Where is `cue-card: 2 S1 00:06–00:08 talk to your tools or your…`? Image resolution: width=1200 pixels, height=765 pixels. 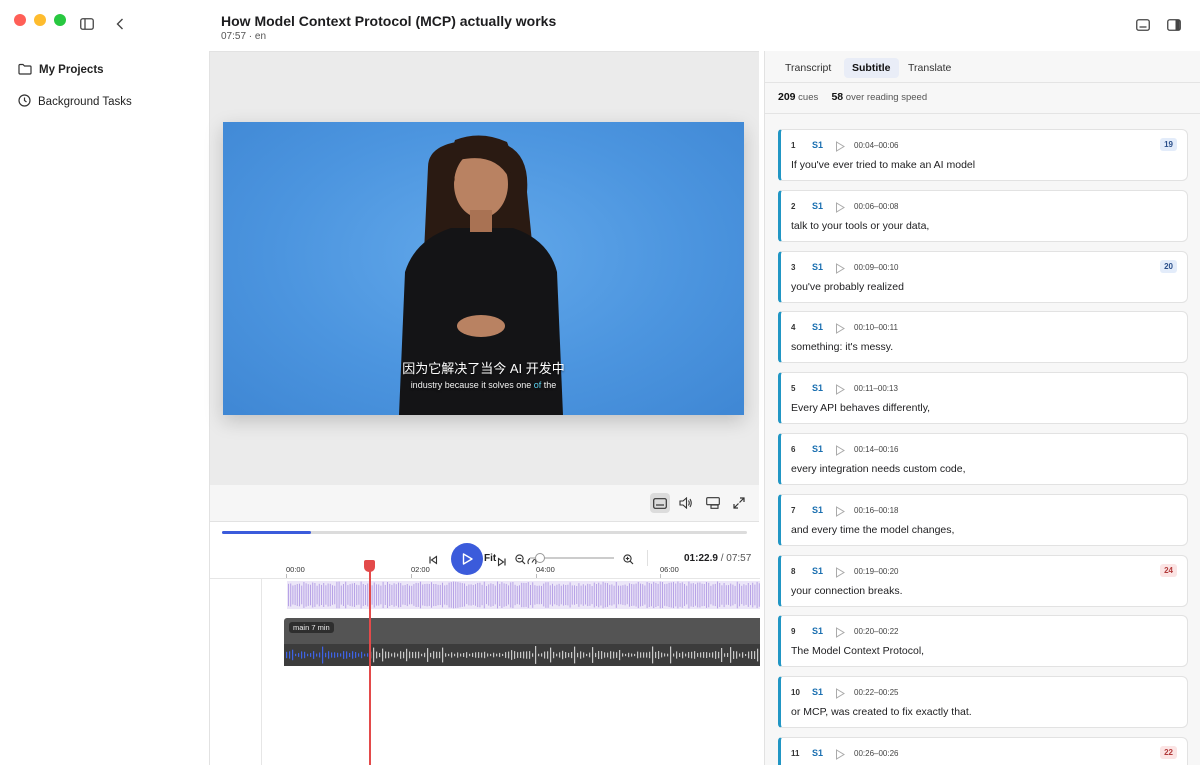 cue-card: 2 S1 00:06–00:08 talk to your tools or your… is located at coordinates (983, 215).